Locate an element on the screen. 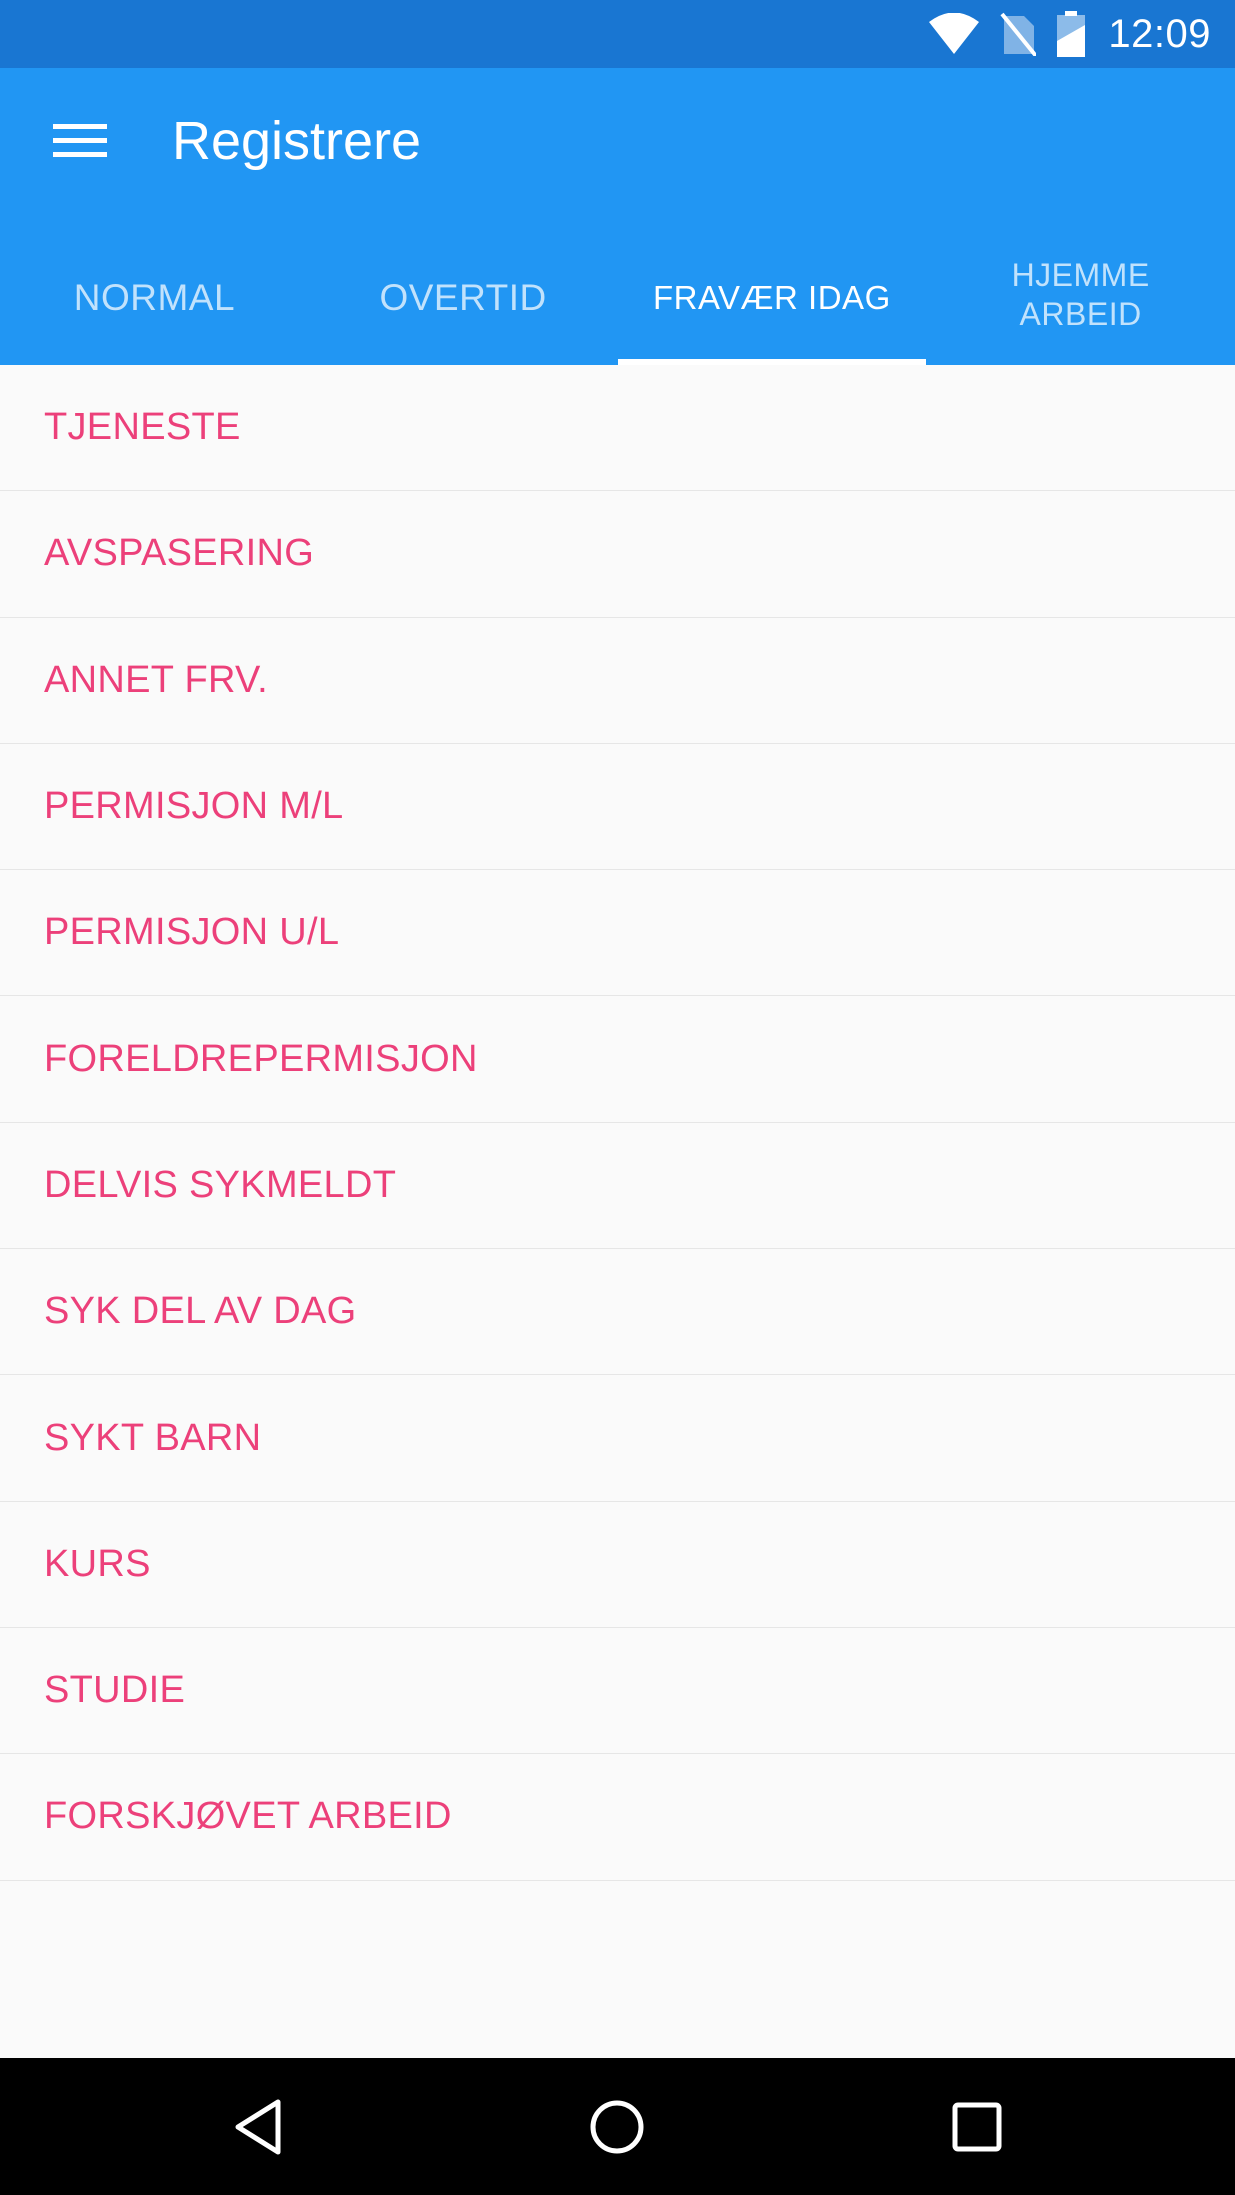 This screenshot has height=2195, width=1235. tab-label: FRAVÆR IDAG is located at coordinates (772, 297).